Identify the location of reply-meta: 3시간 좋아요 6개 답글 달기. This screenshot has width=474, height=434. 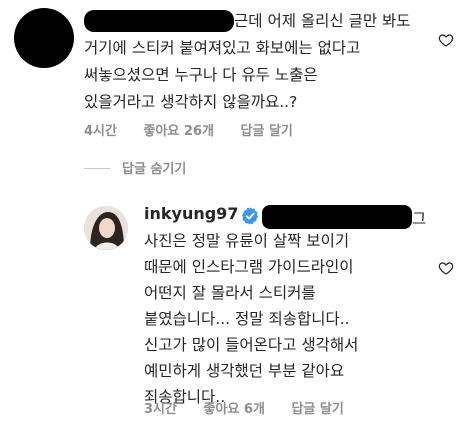
(255, 407).